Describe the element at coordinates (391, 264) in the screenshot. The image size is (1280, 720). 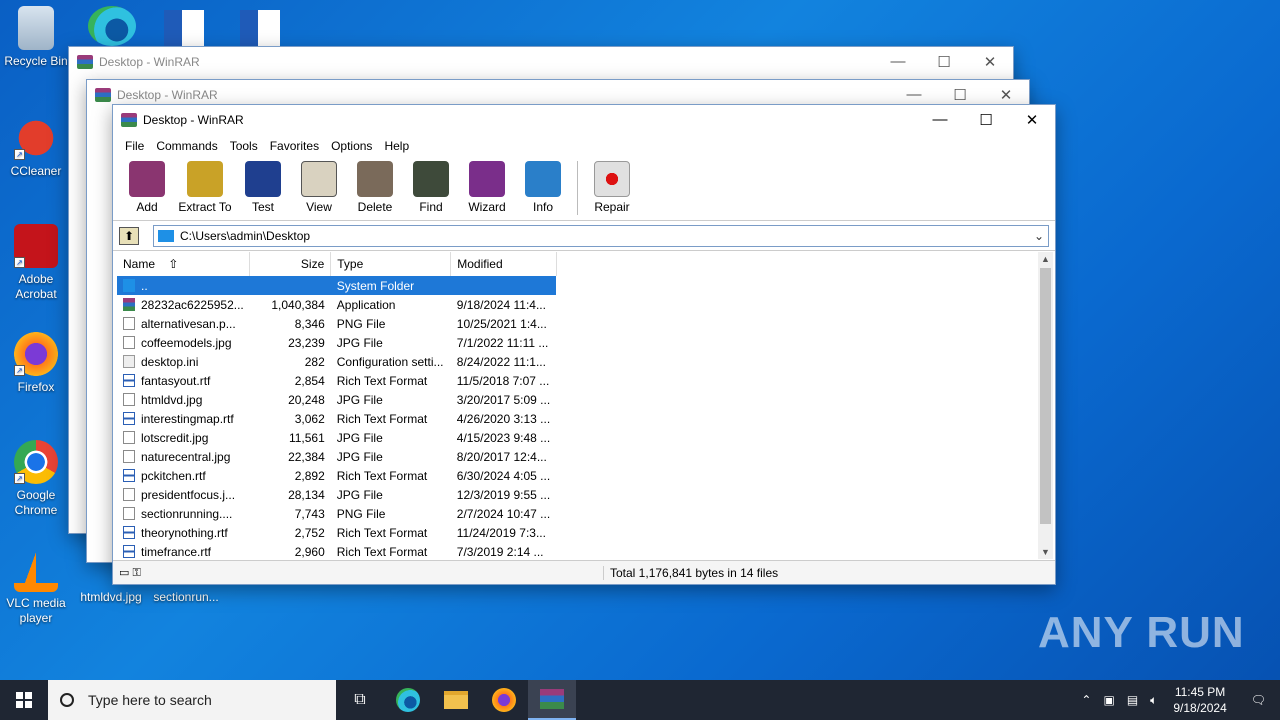
I see `column-header-type: Type` at that location.